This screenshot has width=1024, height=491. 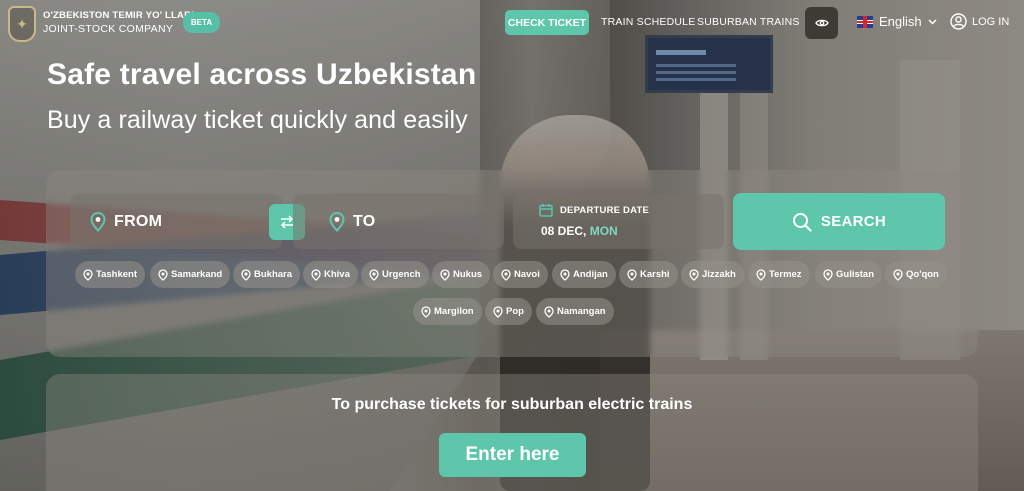 What do you see at coordinates (257, 120) in the screenshot?
I see `hero-subtitle: Buy a railway ticket quickly and easily` at bounding box center [257, 120].